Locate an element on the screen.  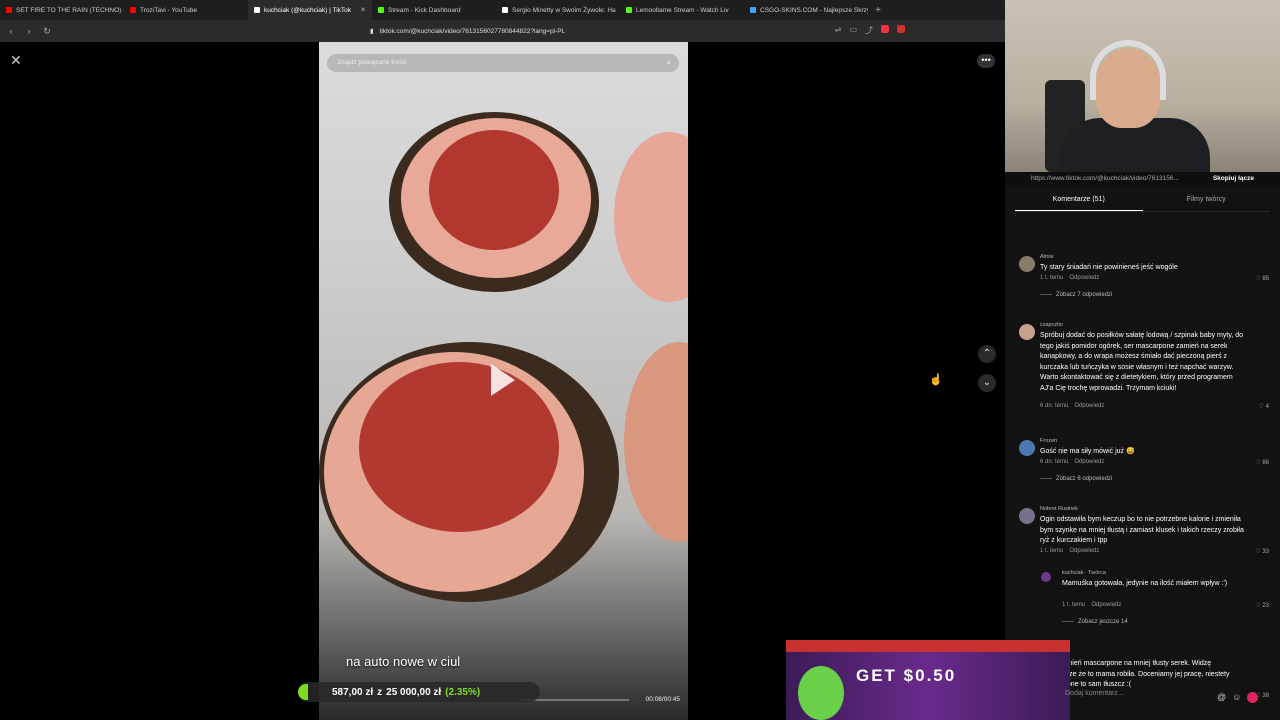
browser-actions: ⇌ ▭ ⤴ is located at coordinates (870, 30).